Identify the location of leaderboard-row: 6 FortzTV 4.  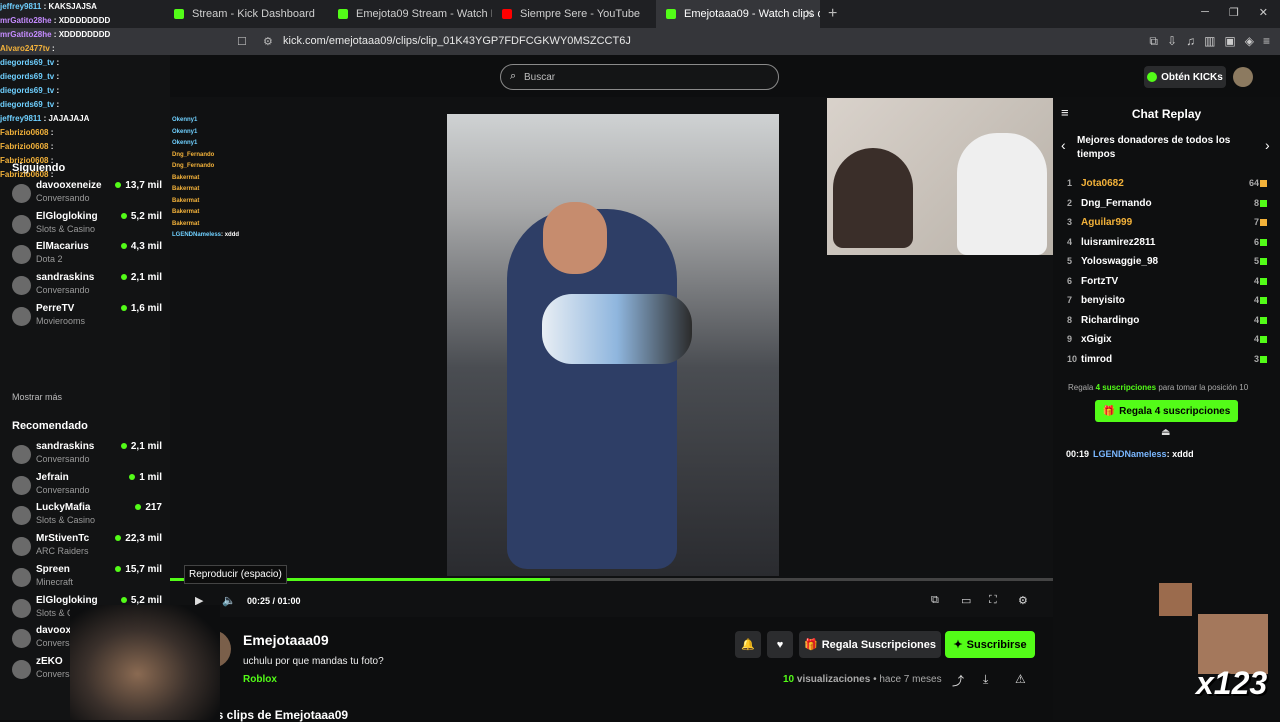
(1167, 283).